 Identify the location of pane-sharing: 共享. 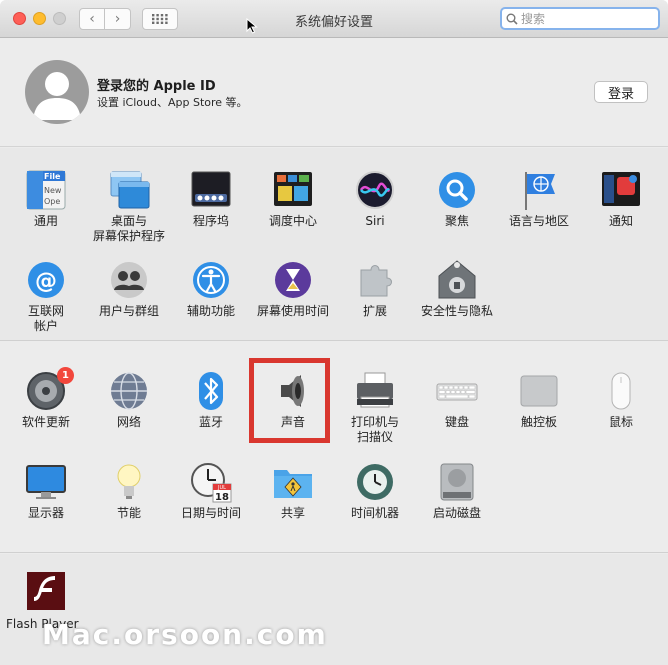
(293, 490).